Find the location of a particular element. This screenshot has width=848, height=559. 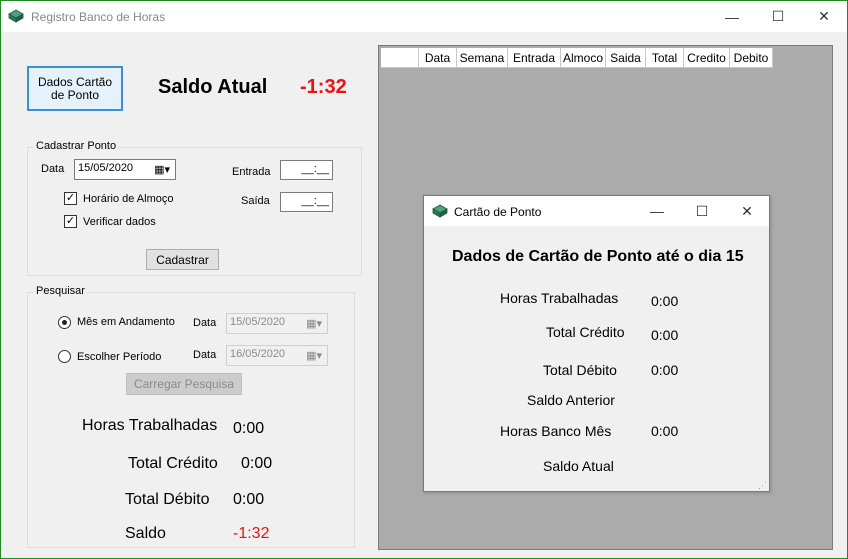

window-title: Registro Banco de Horas is located at coordinates (98, 17).